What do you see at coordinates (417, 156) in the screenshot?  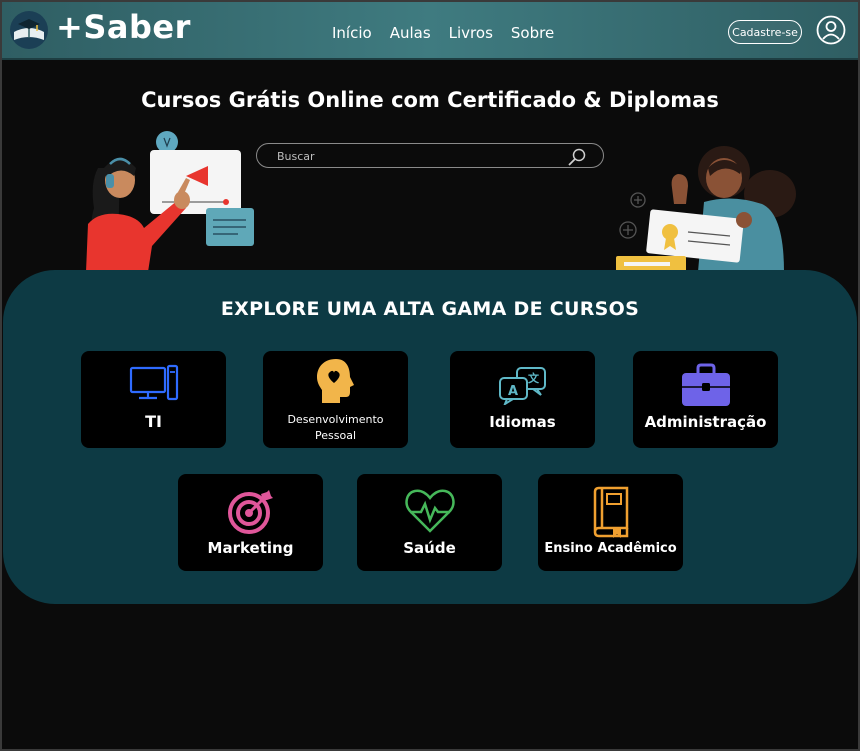 I see `search-input` at bounding box center [417, 156].